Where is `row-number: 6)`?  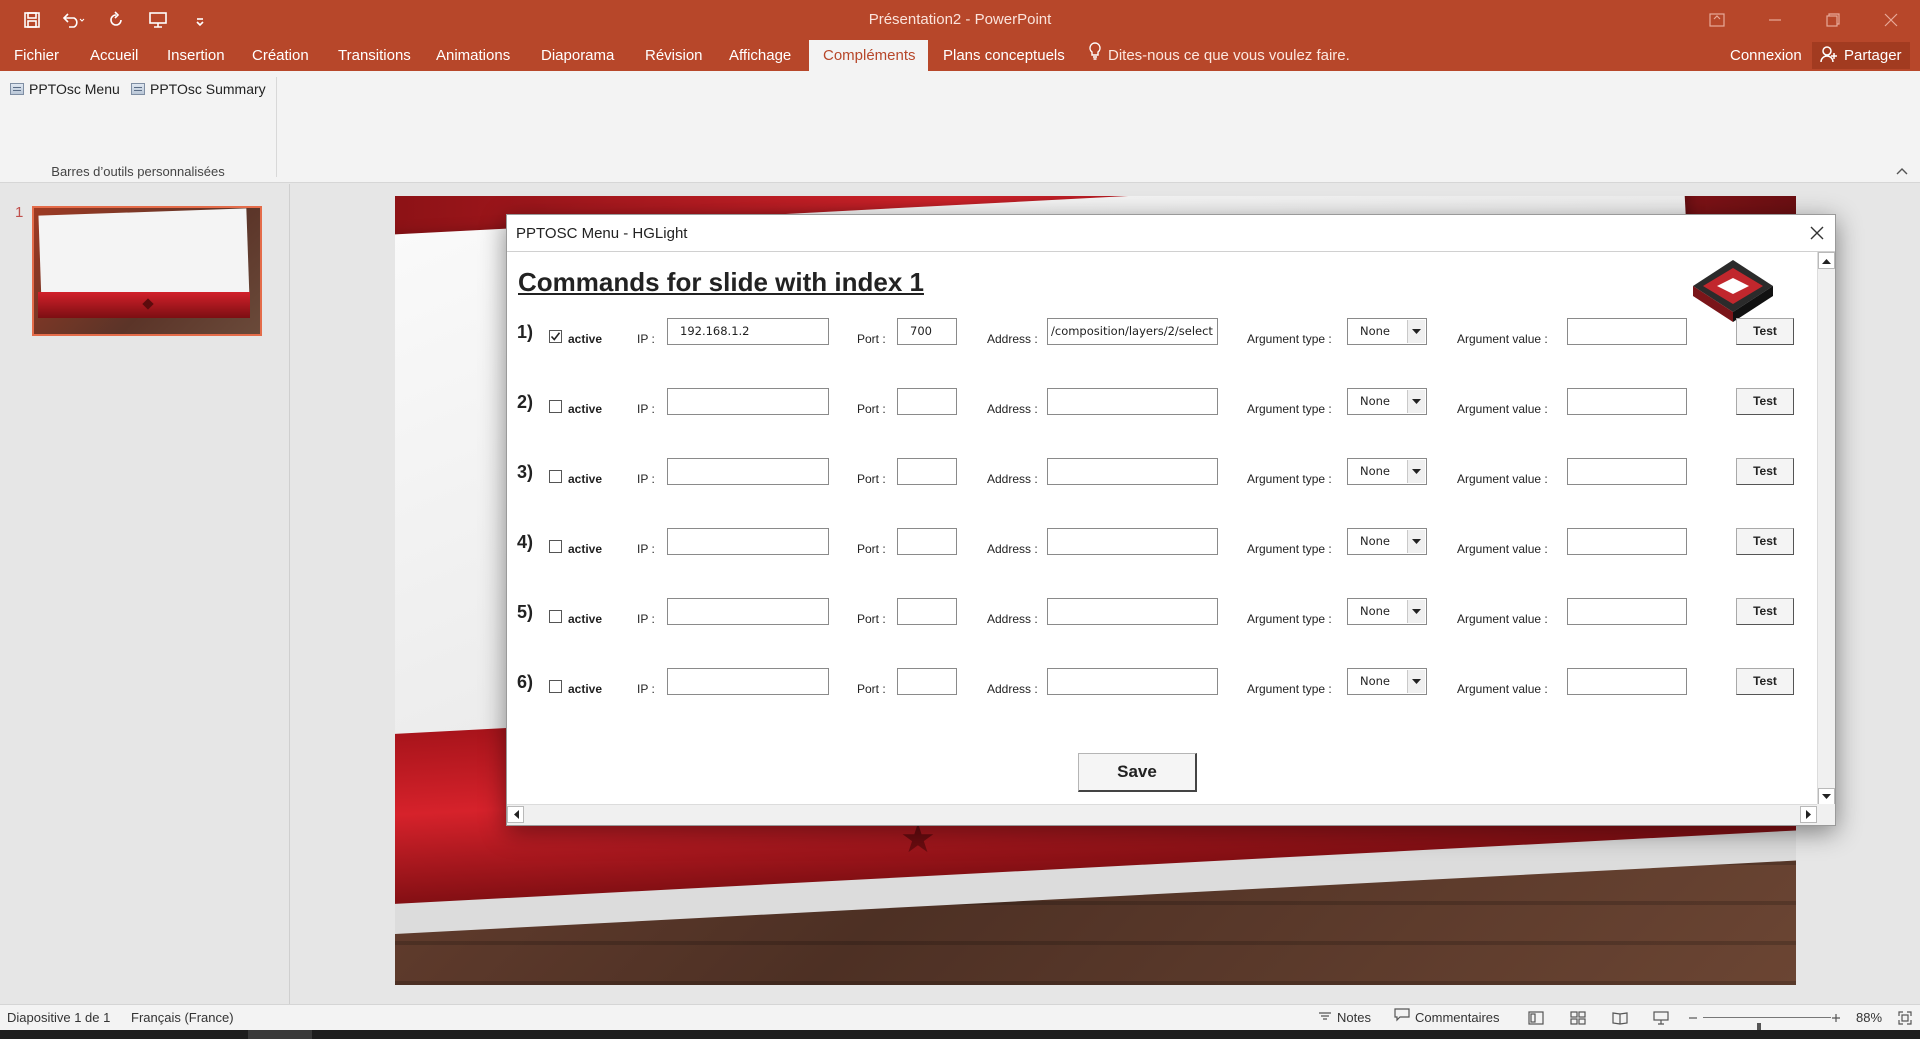 row-number: 6) is located at coordinates (525, 682).